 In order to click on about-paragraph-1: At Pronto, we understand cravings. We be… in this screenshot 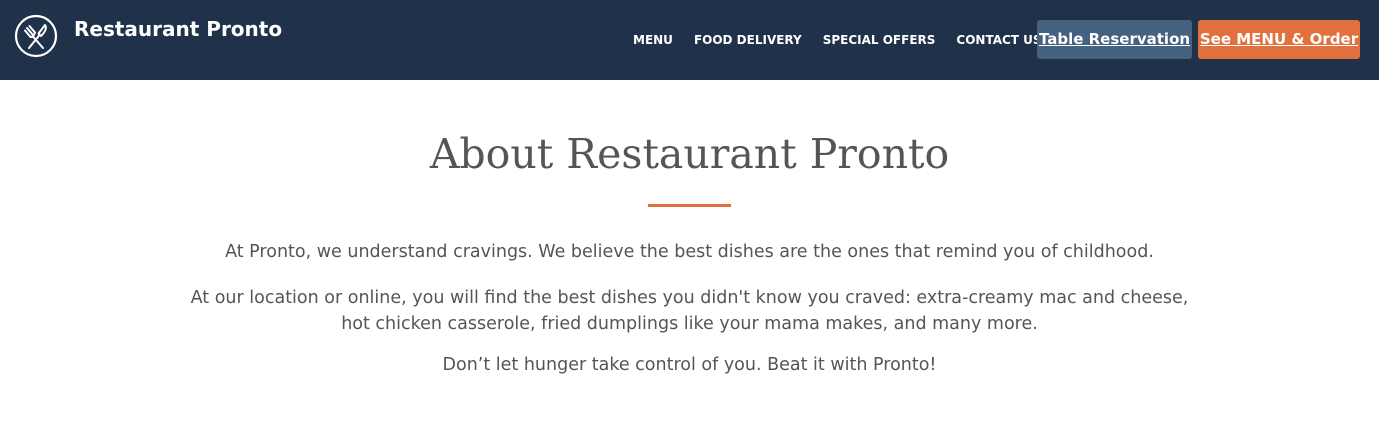, I will do `click(689, 252)`.